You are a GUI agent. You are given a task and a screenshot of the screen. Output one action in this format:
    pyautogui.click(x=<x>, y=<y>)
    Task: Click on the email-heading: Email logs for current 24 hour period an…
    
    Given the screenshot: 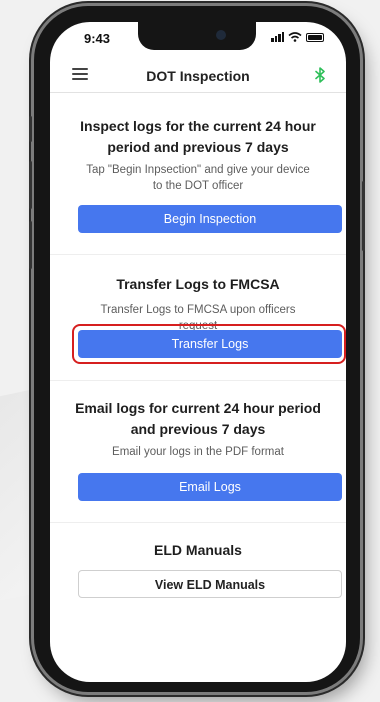 What is the action you would take?
    pyautogui.click(x=198, y=418)
    